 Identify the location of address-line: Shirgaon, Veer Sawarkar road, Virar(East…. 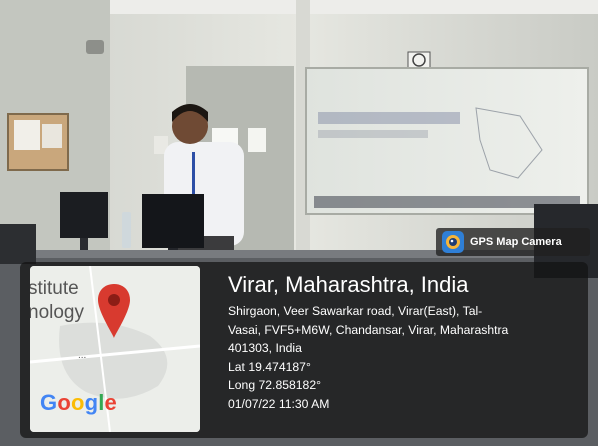
(355, 311).